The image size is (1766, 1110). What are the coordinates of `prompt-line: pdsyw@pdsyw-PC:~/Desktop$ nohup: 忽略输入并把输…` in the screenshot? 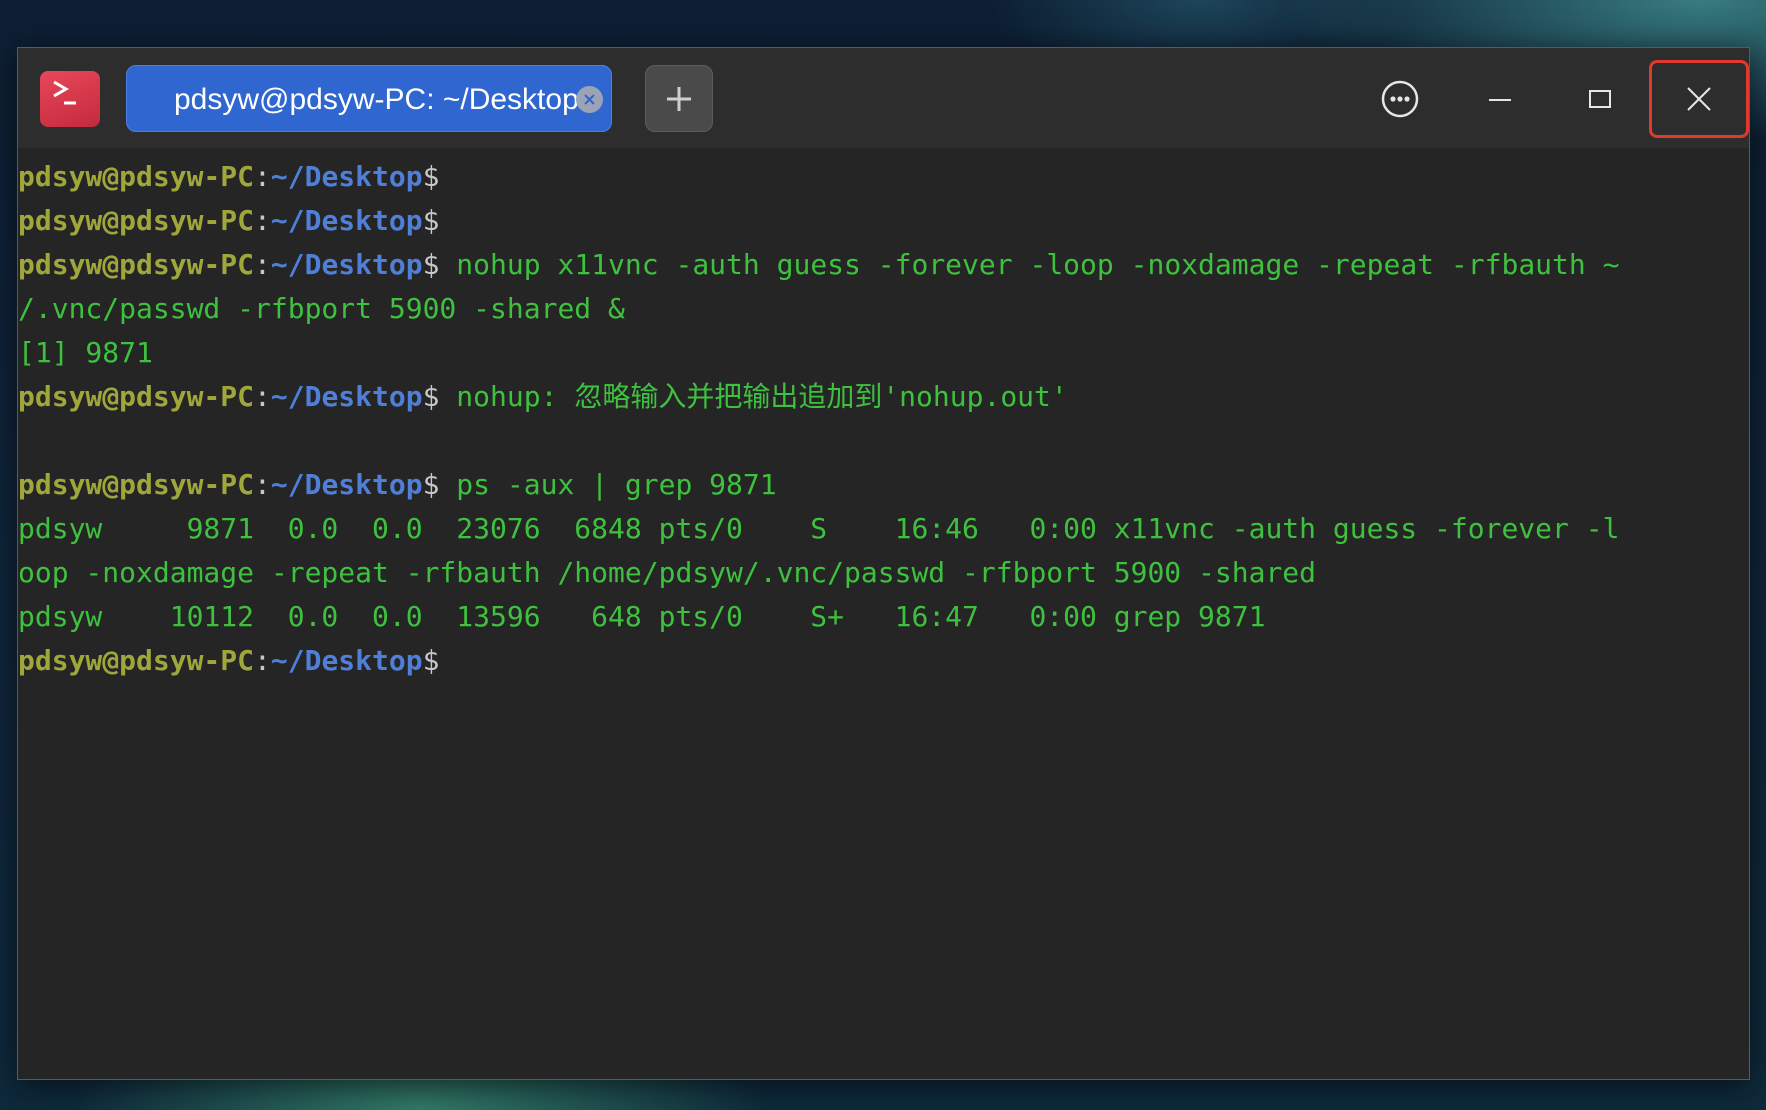 It's located at (883, 397).